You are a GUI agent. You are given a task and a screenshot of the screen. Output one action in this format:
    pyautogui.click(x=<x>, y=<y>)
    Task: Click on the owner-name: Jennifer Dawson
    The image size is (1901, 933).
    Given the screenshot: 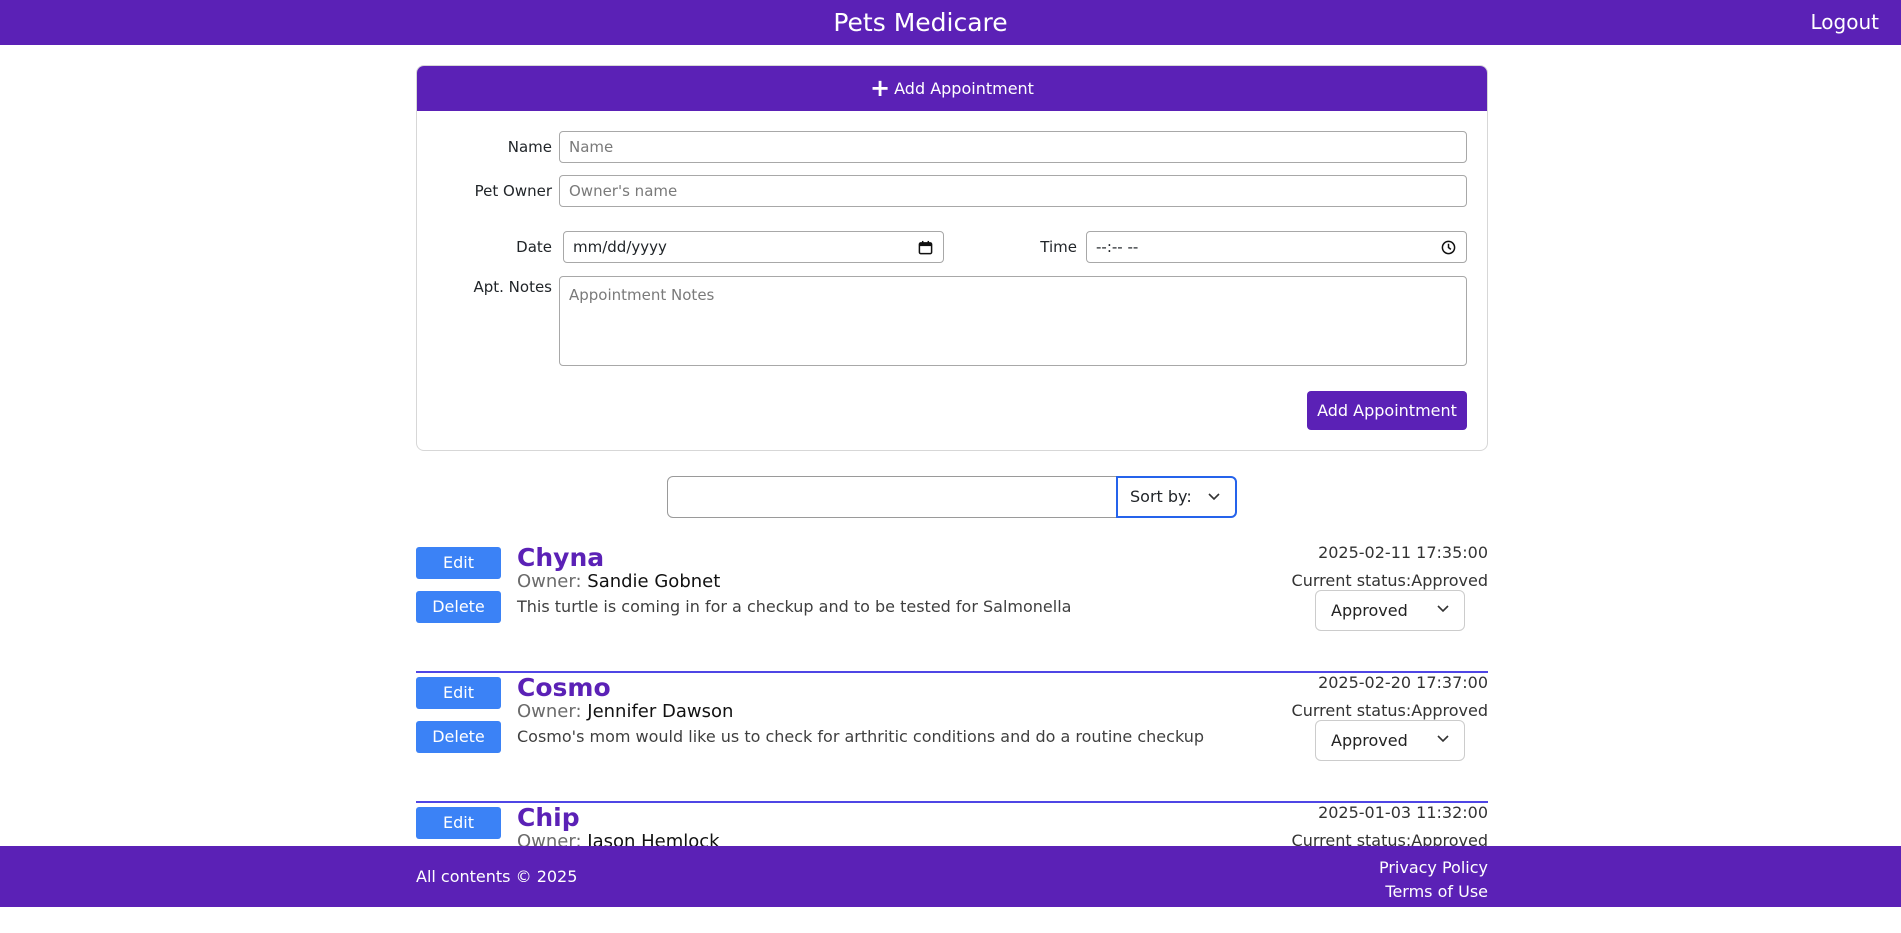 What is the action you would take?
    pyautogui.click(x=660, y=711)
    